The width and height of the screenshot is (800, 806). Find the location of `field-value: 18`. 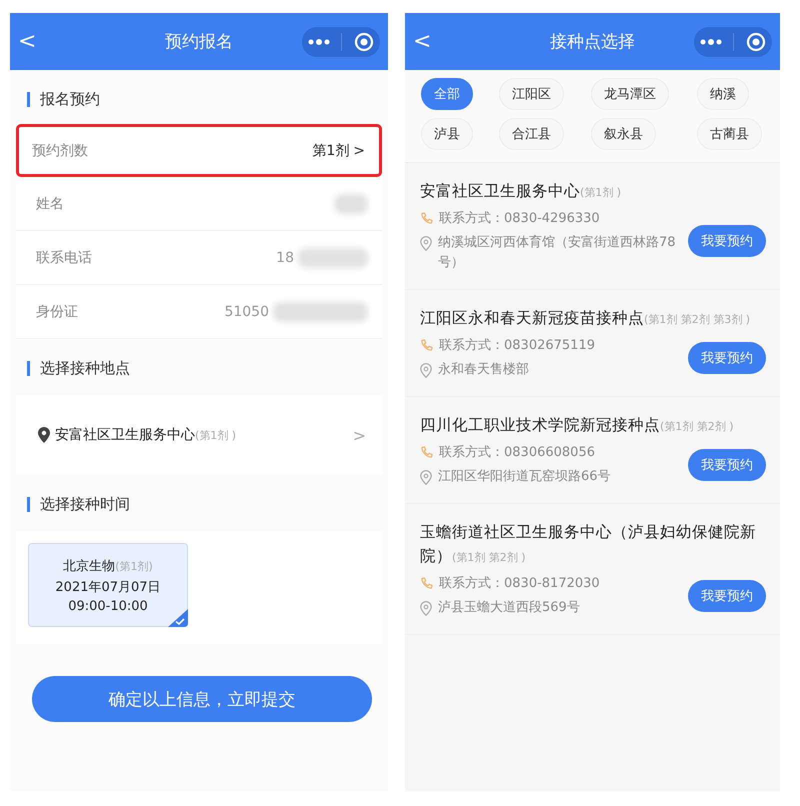

field-value: 18 is located at coordinates (285, 258).